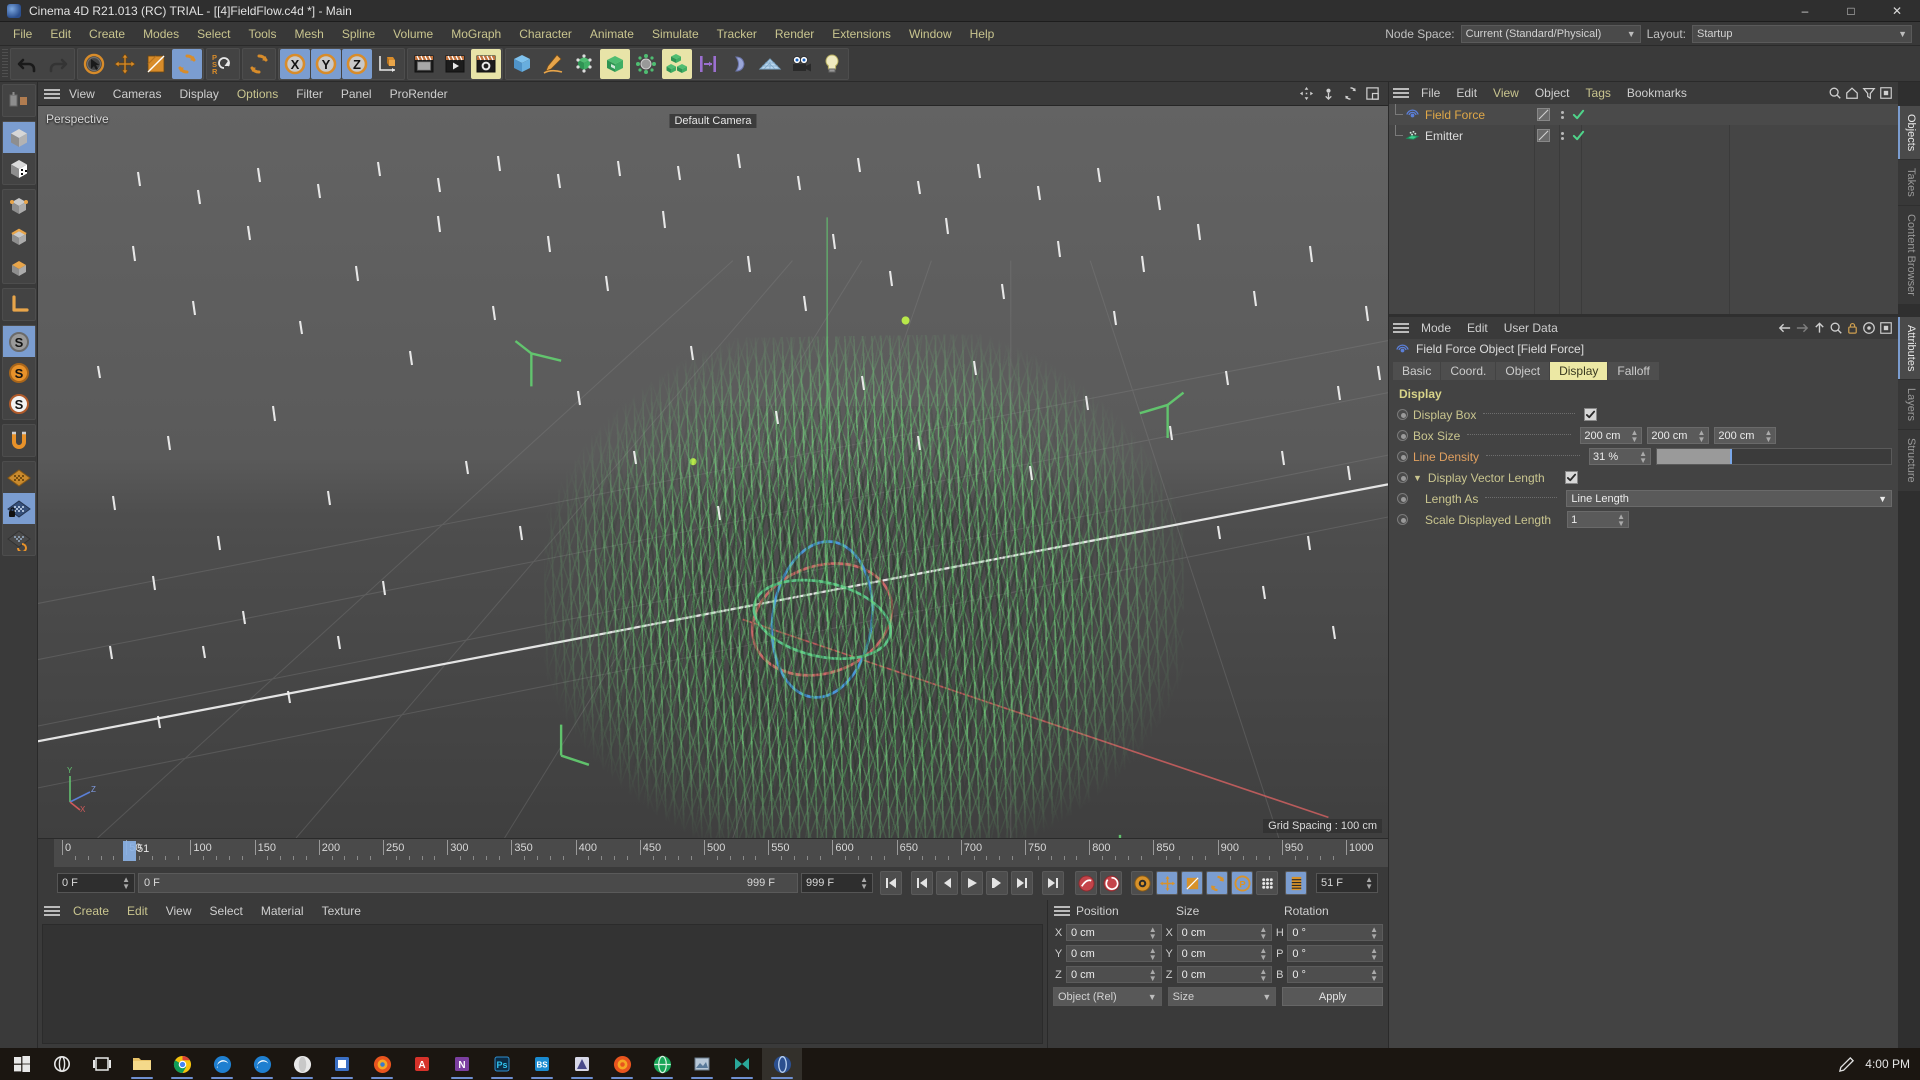 This screenshot has height=1080, width=1920. I want to click on material-menu-texture: Texture, so click(341, 911).